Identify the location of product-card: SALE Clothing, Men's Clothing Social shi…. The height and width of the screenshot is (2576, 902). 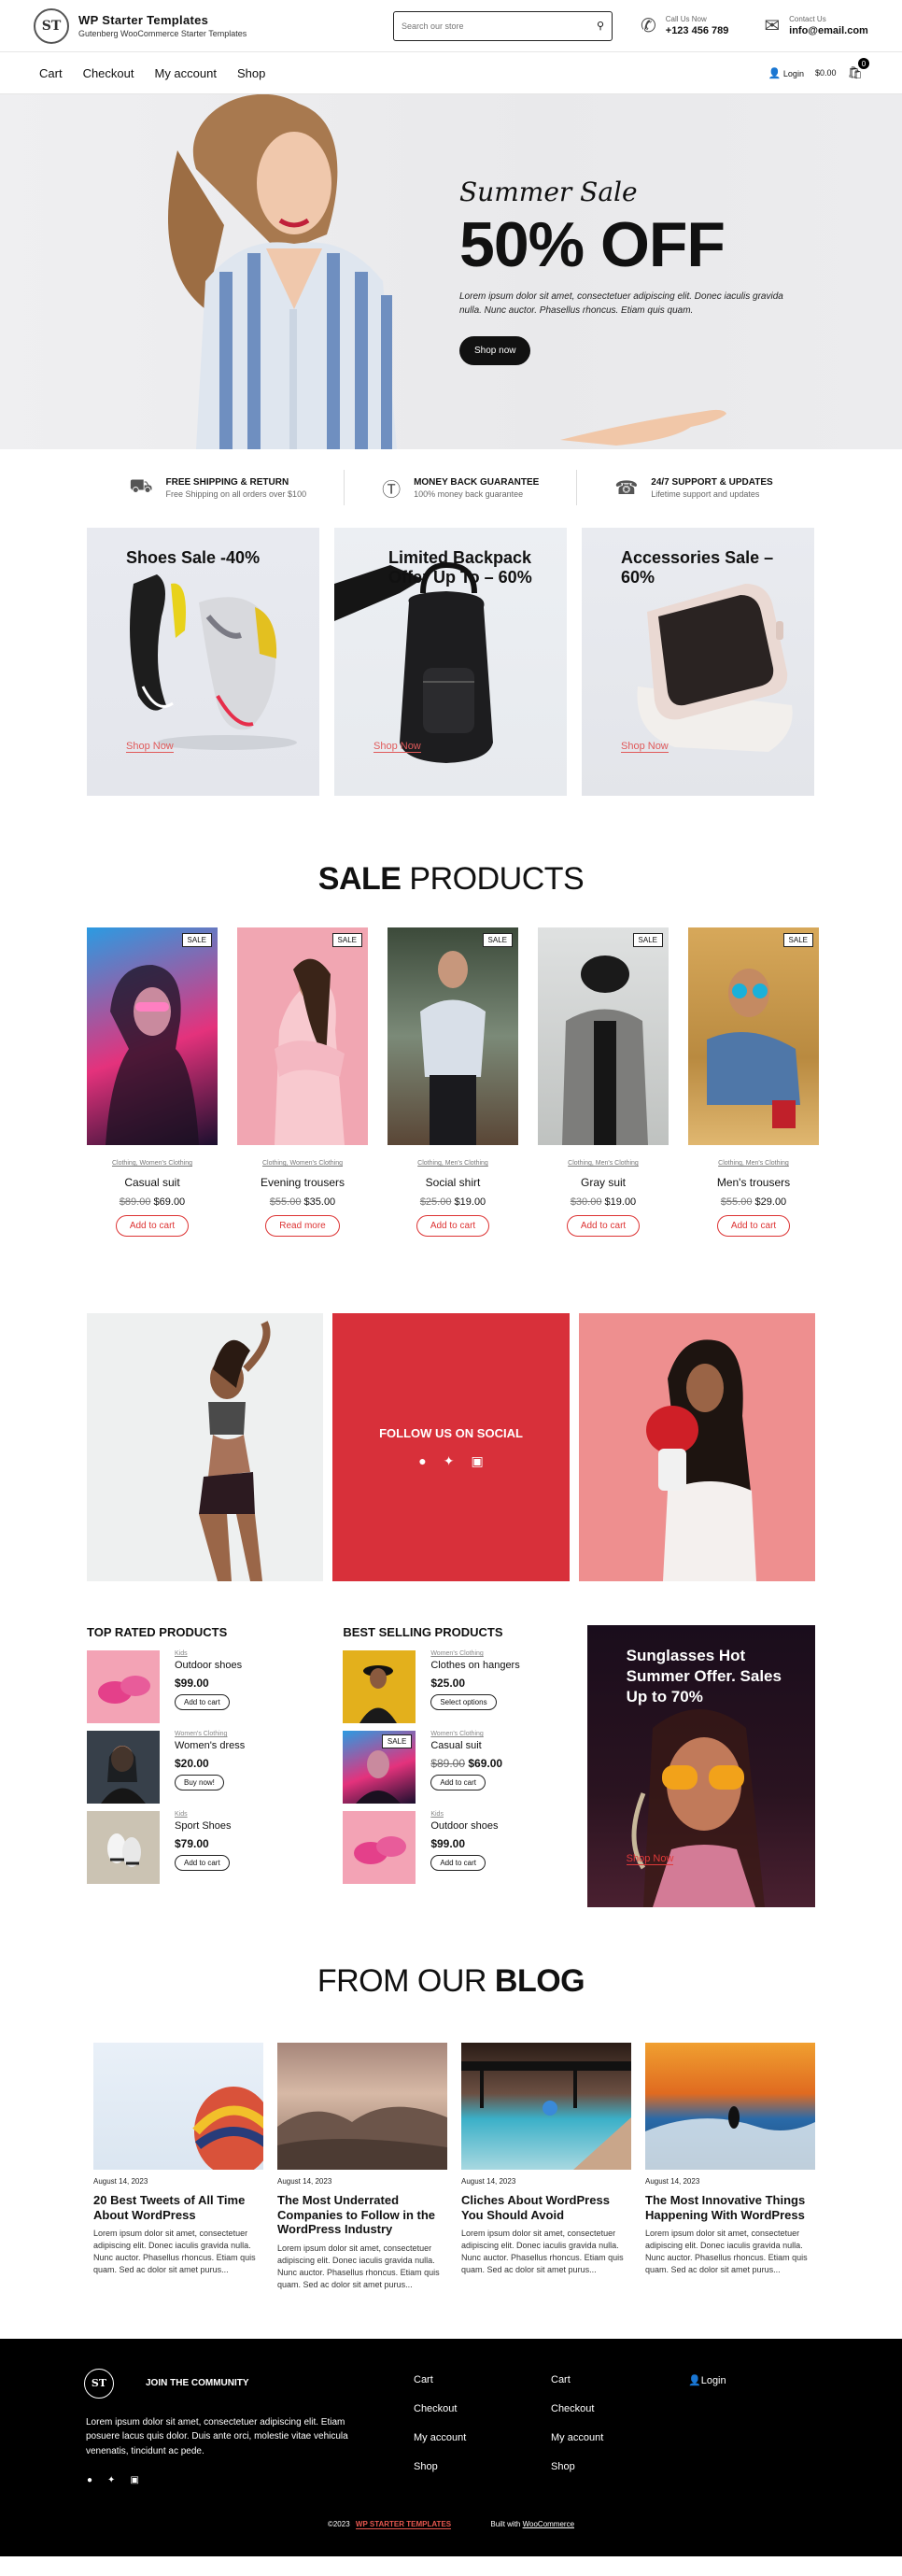
(453, 1082).